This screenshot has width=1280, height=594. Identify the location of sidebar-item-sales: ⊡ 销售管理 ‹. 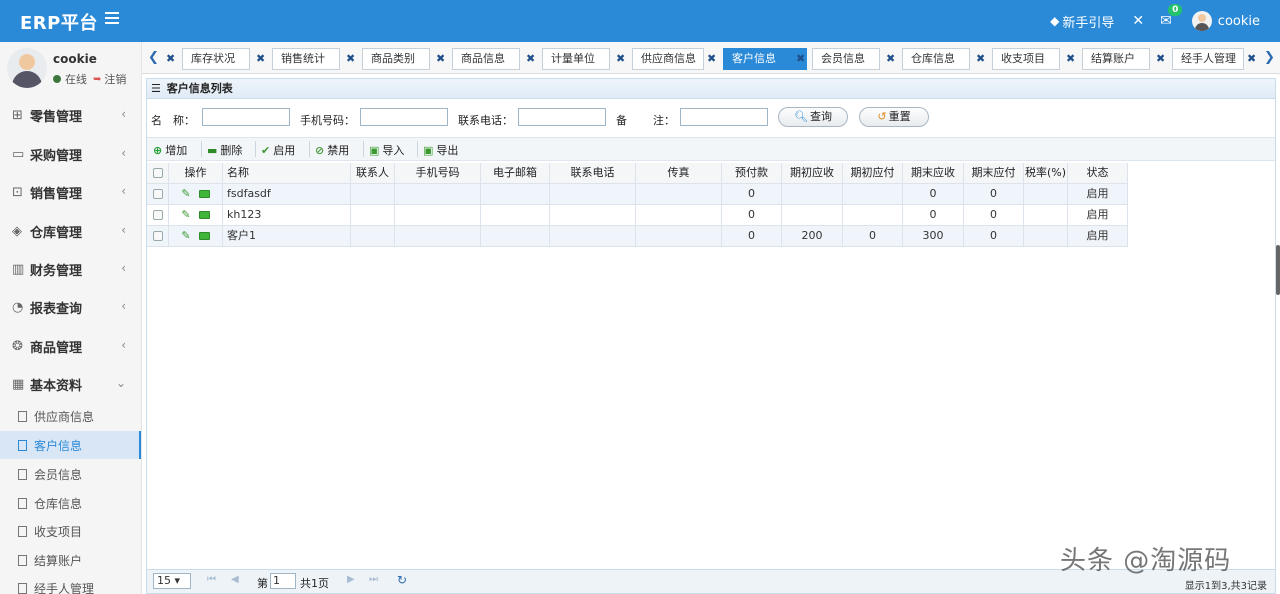
(70, 192).